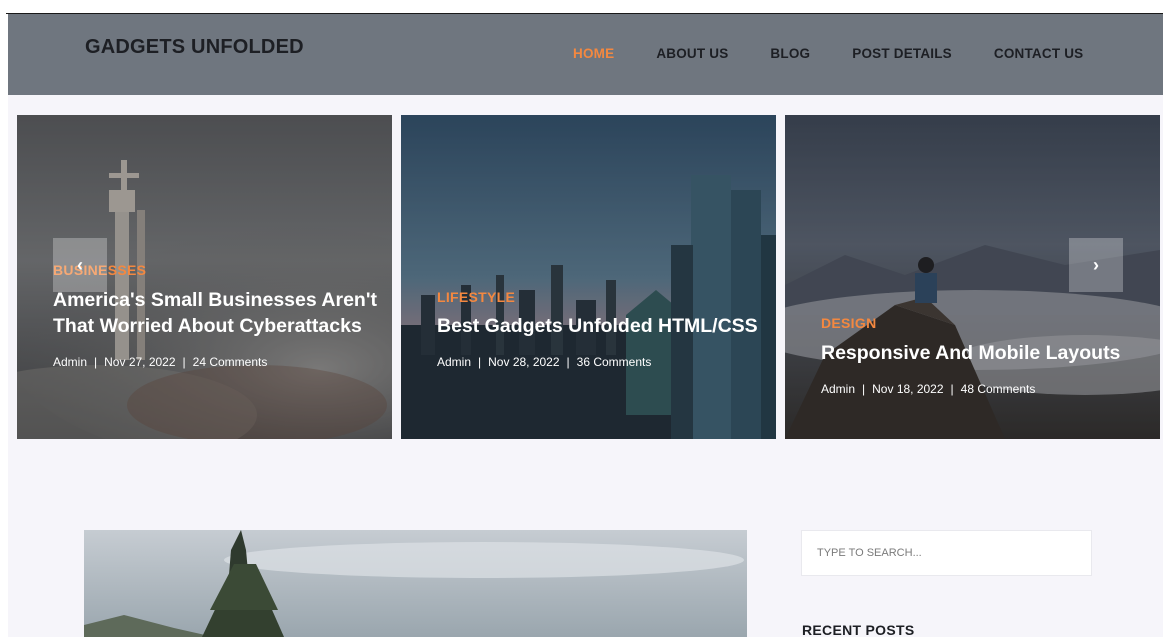 This screenshot has width=1163, height=637. I want to click on slider-next-button: ›, so click(1096, 265).